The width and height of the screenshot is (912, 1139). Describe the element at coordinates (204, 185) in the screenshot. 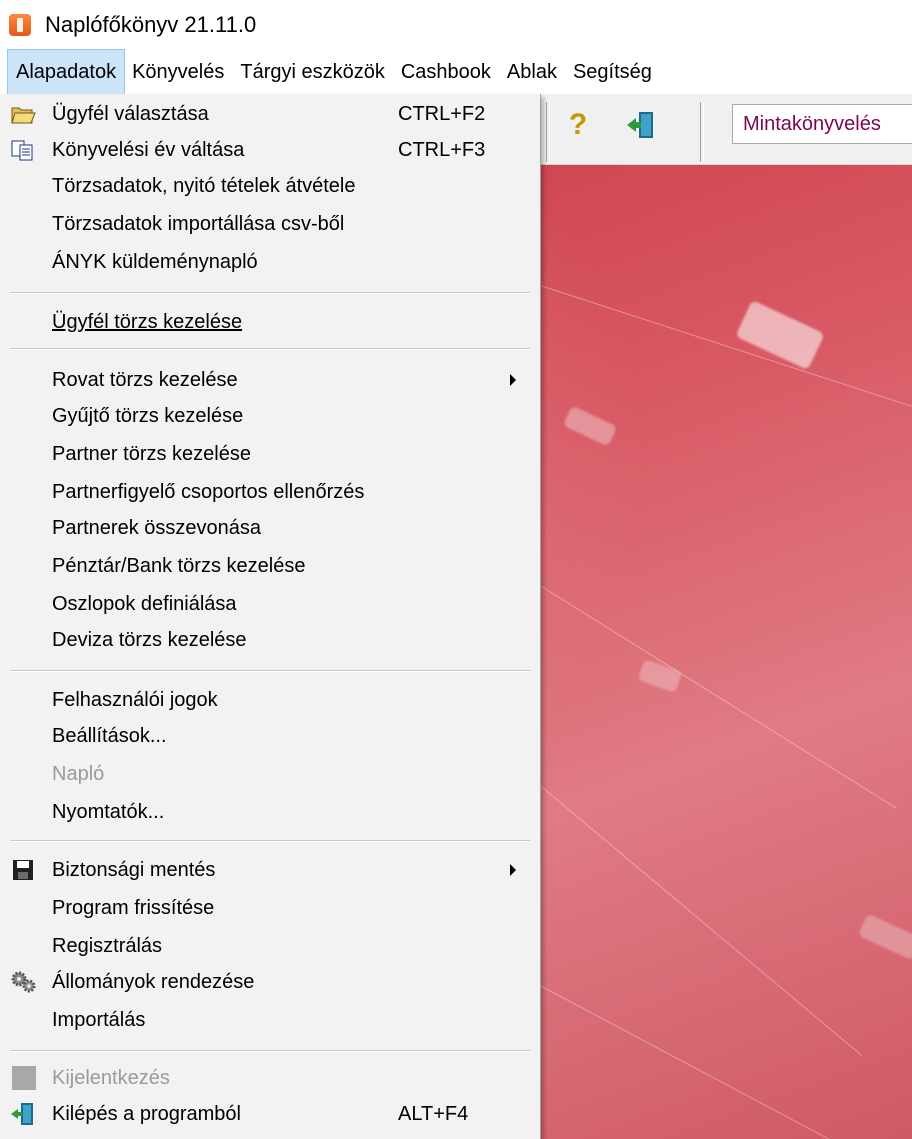

I see `menu-item-label: Törzsadatok, nyitó tételek átvétele` at that location.